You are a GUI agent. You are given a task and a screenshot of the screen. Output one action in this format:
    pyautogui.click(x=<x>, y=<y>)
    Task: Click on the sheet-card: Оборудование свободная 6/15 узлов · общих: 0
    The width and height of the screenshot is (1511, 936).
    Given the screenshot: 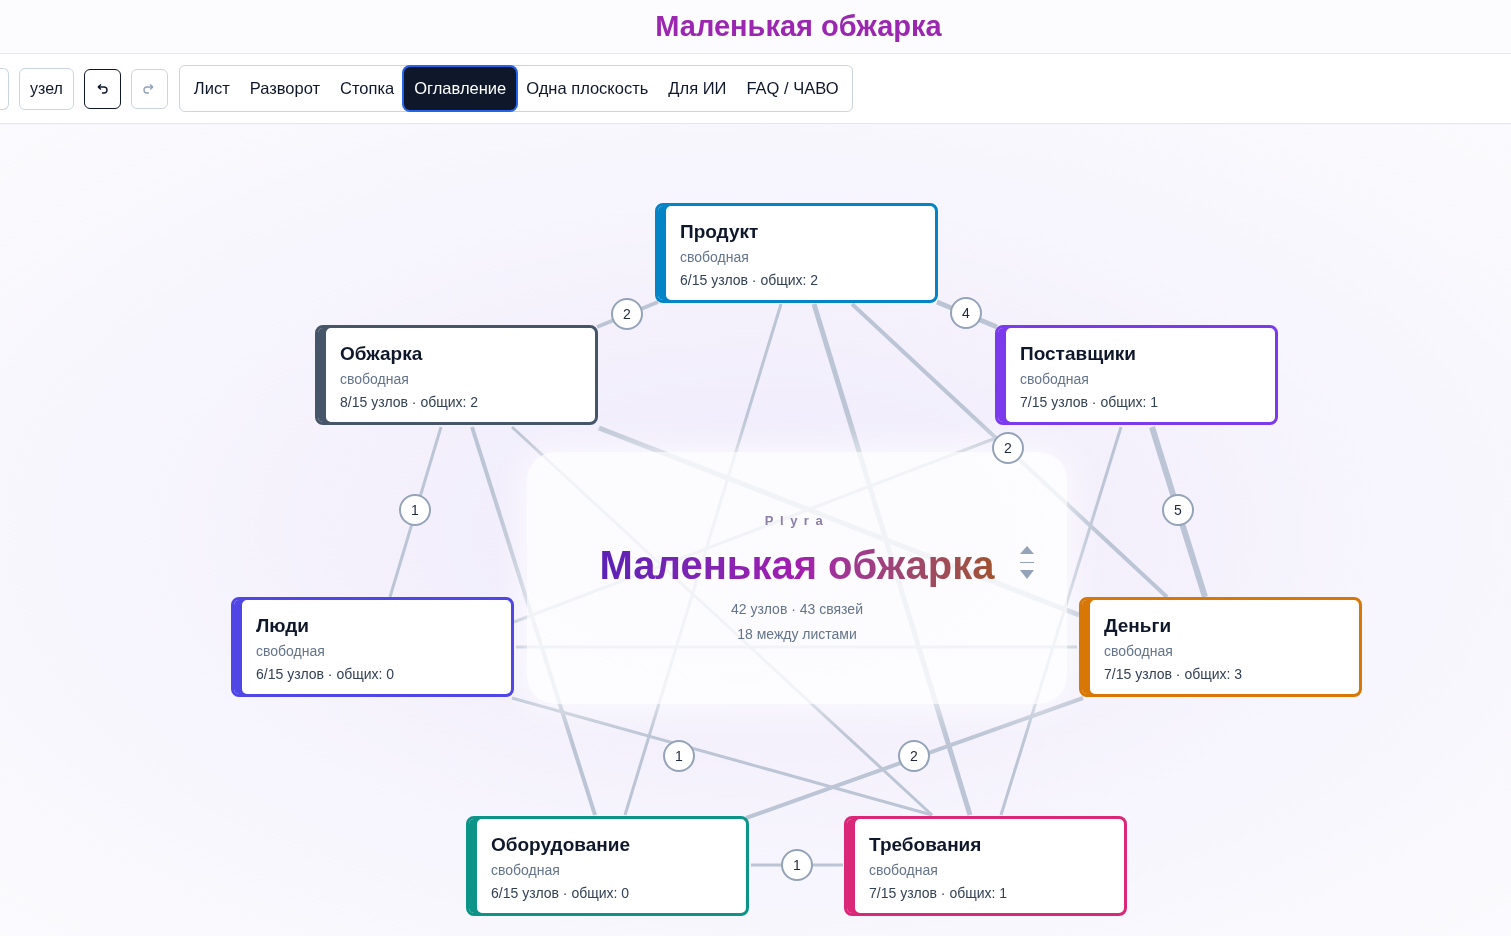 What is the action you would take?
    pyautogui.click(x=607, y=866)
    